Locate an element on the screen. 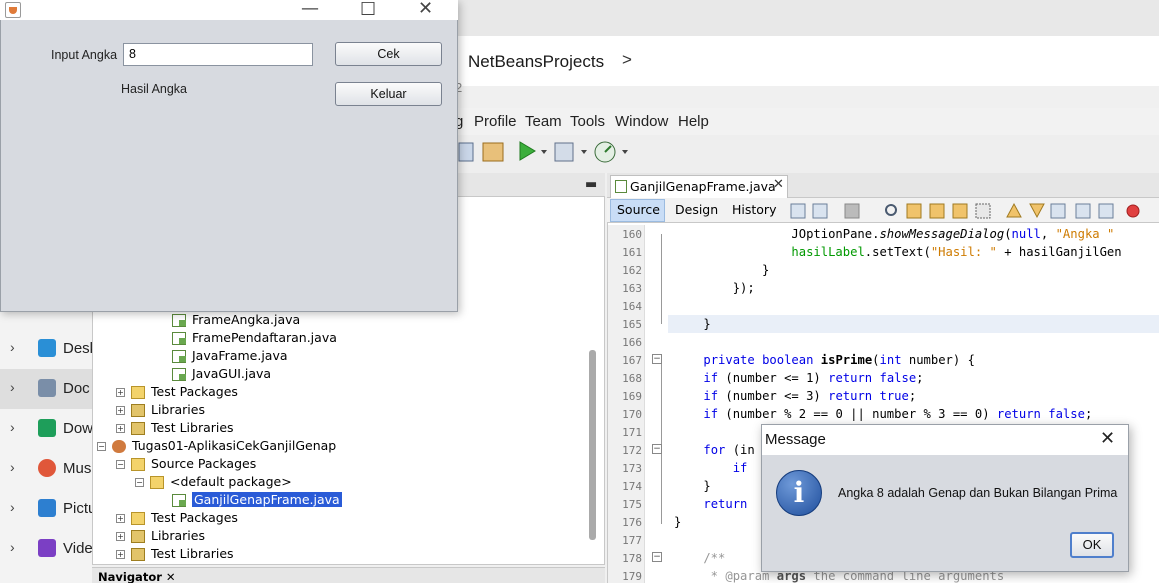 This screenshot has height=583, width=1159. sidebar-item-videos: › Vide is located at coordinates (46, 549).